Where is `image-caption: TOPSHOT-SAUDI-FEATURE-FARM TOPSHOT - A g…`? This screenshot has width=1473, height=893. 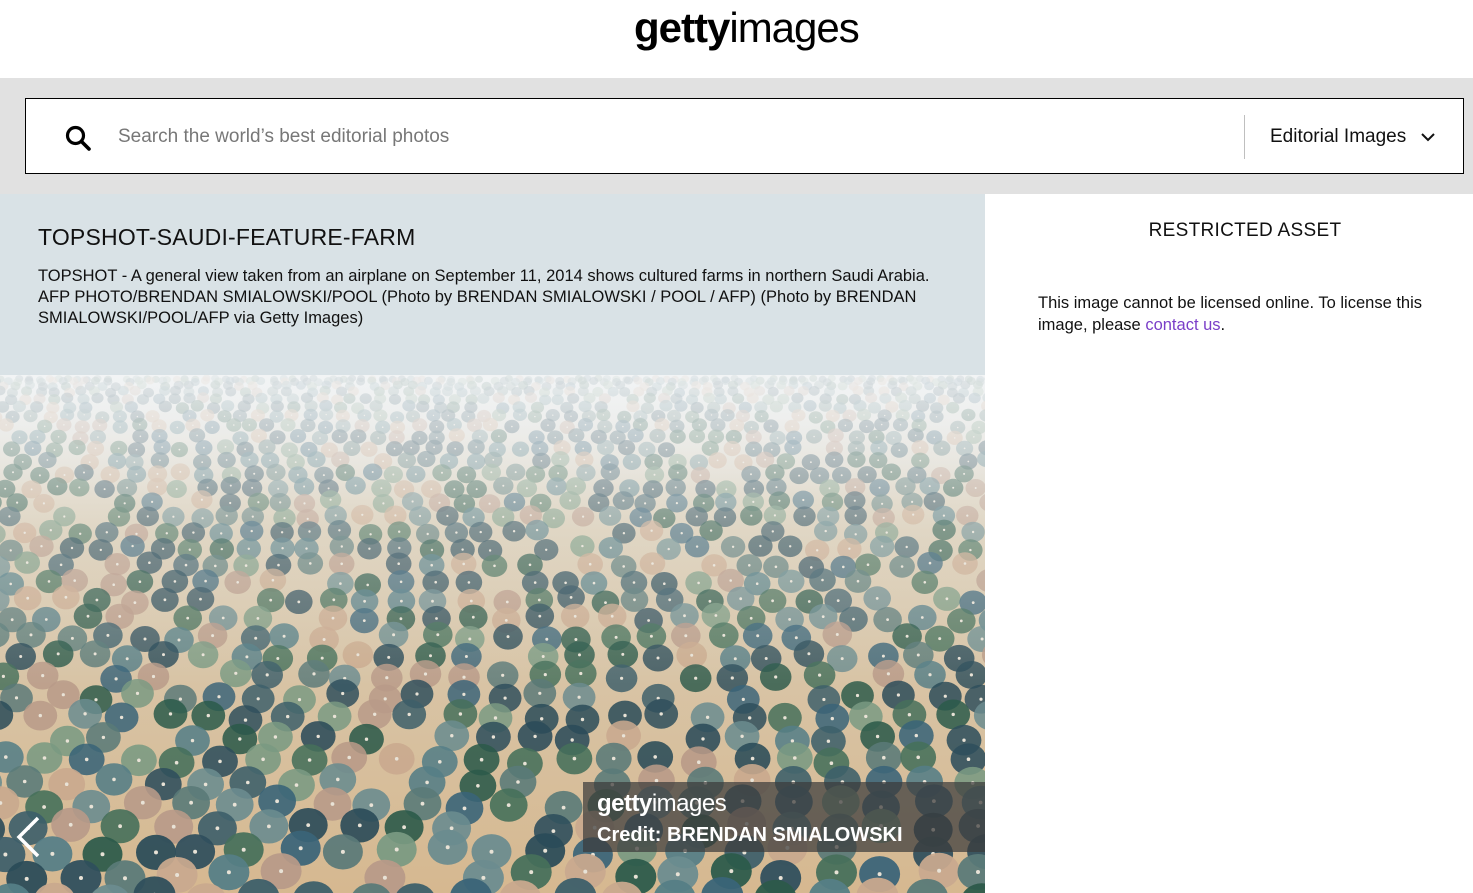
image-caption: TOPSHOT-SAUDI-FEATURE-FARM TOPSHOT - A g… is located at coordinates (492, 284).